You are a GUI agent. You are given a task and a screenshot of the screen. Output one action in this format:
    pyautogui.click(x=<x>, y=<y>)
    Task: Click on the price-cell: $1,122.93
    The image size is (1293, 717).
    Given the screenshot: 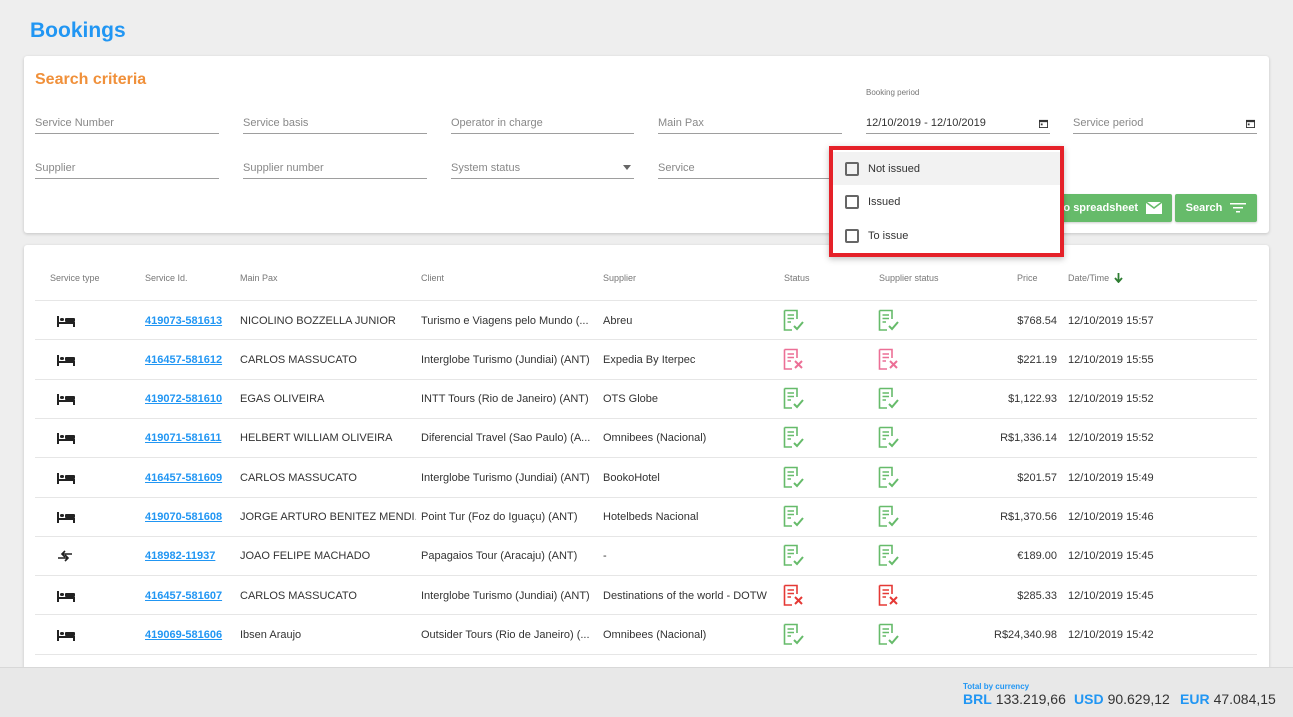 What is the action you would take?
    pyautogui.click(x=1032, y=399)
    